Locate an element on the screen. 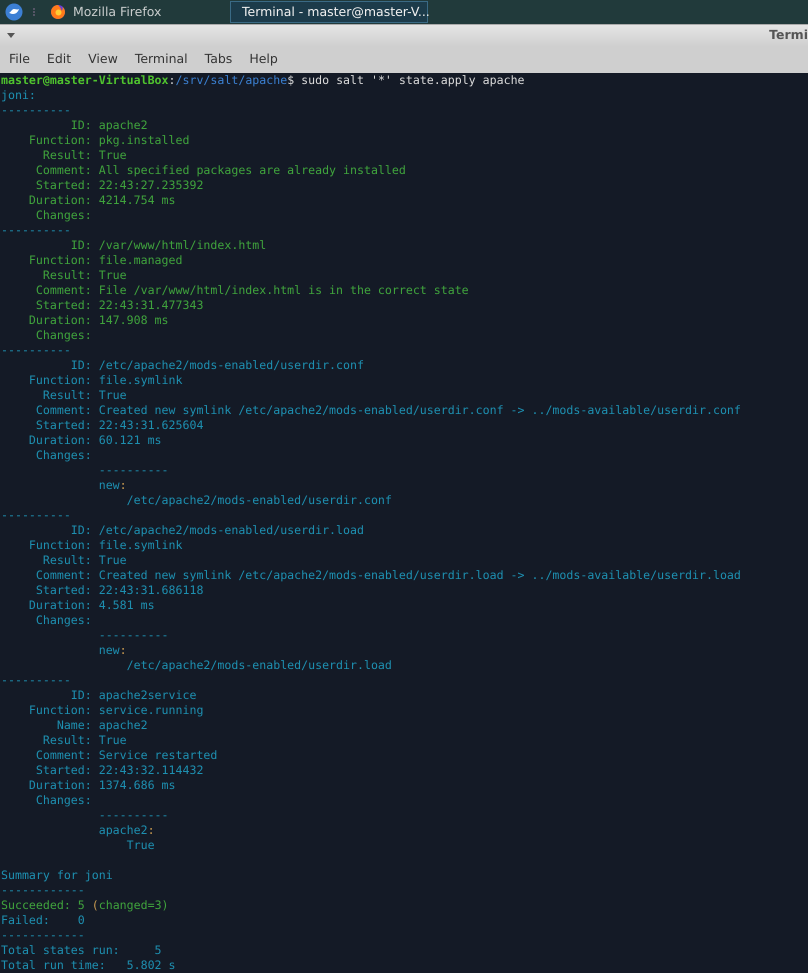 The width and height of the screenshot is (808, 973). output-text: Comment: Service restarted is located at coordinates (126, 755).